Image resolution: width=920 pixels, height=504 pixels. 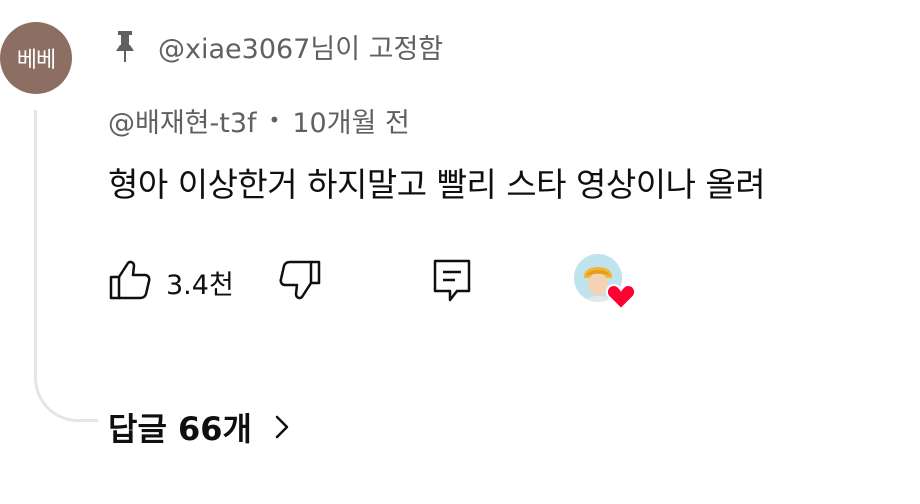 I want to click on reply-comment-icon, so click(x=452, y=282).